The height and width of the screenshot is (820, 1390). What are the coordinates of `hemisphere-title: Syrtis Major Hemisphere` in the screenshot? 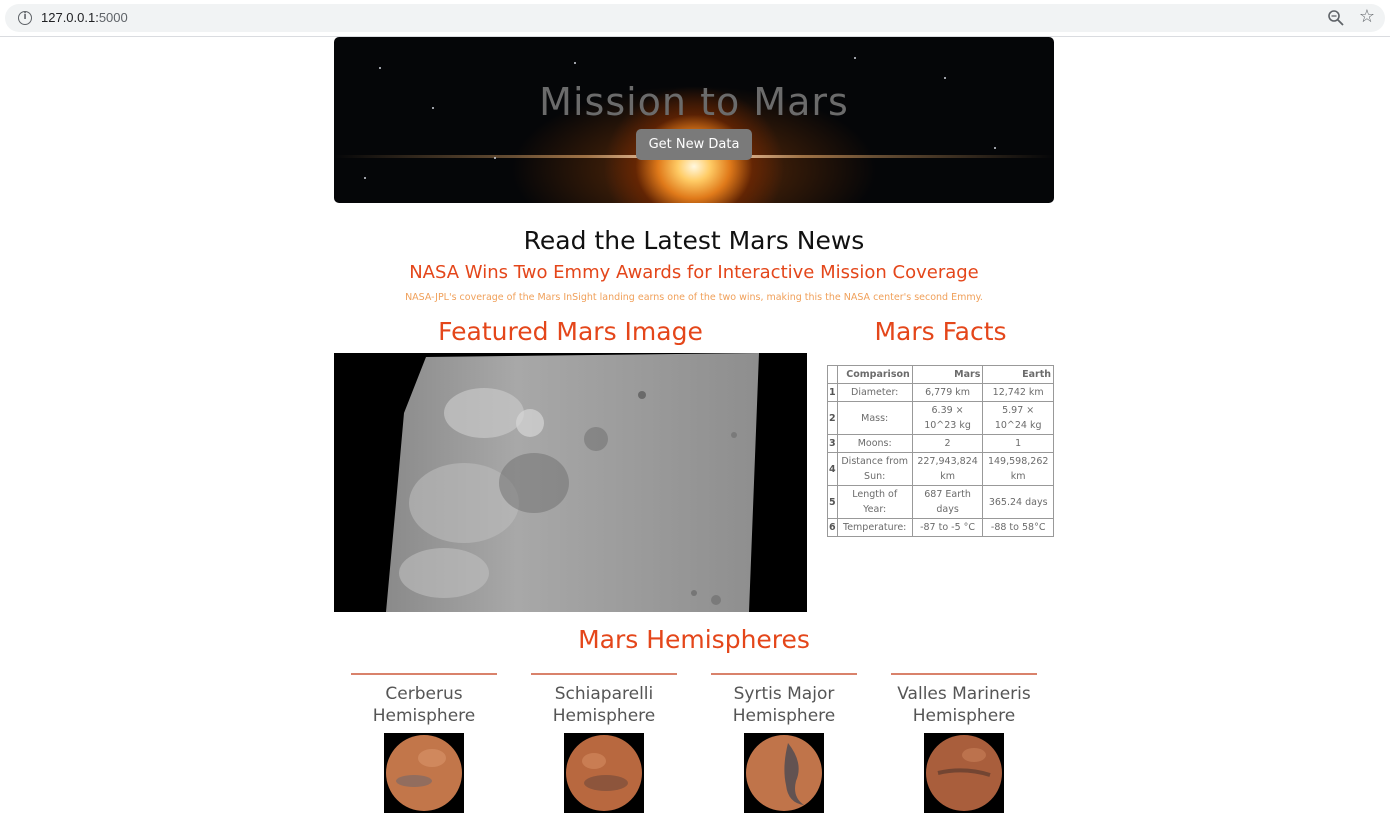 It's located at (784, 705).